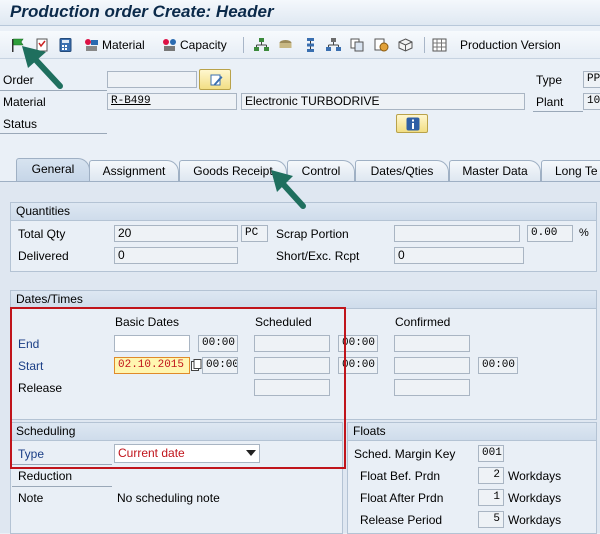 The height and width of the screenshot is (534, 600). Describe the element at coordinates (402, 498) in the screenshot. I see `float-after-label: Float After Prdn` at that location.